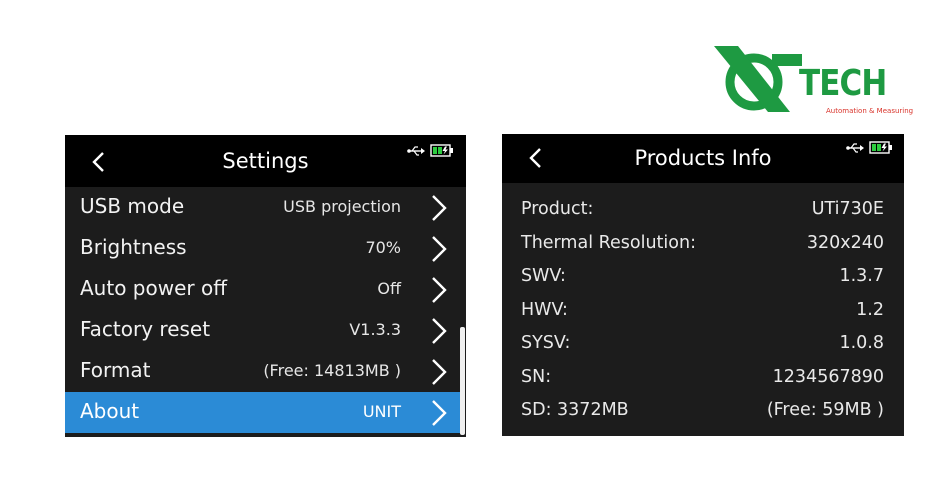  Describe the element at coordinates (115, 370) in the screenshot. I see `menu-item-label: Format` at that location.